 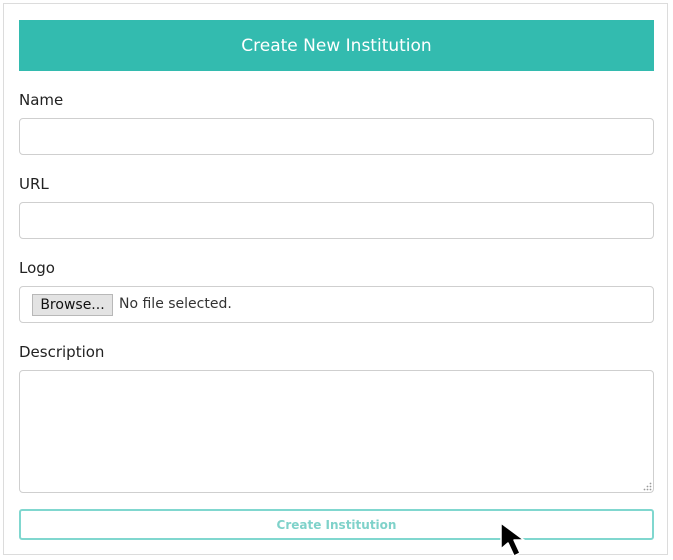 I want to click on name-label: Name, so click(x=41, y=100).